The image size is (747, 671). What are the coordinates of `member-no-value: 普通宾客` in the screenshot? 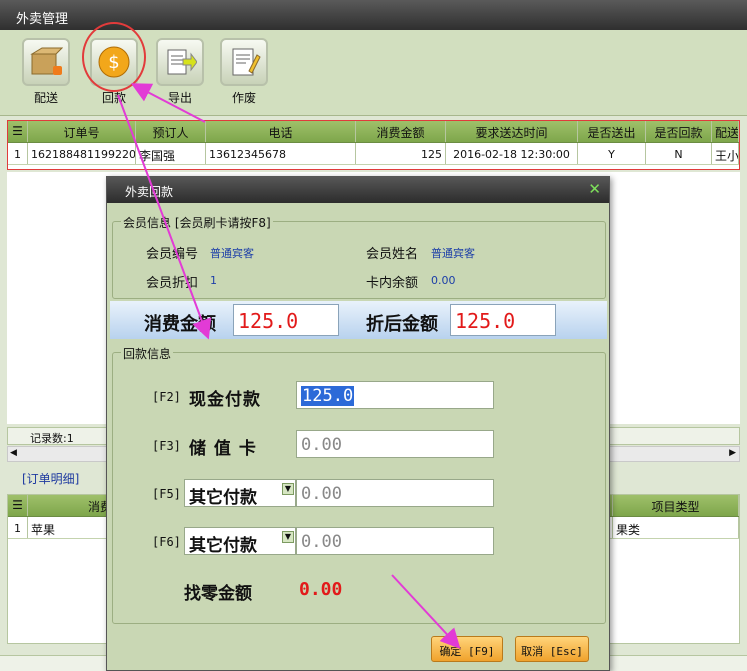 It's located at (232, 253).